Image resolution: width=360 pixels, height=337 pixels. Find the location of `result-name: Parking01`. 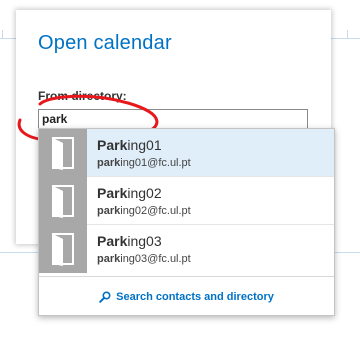

result-name: Parking01 is located at coordinates (144, 145).